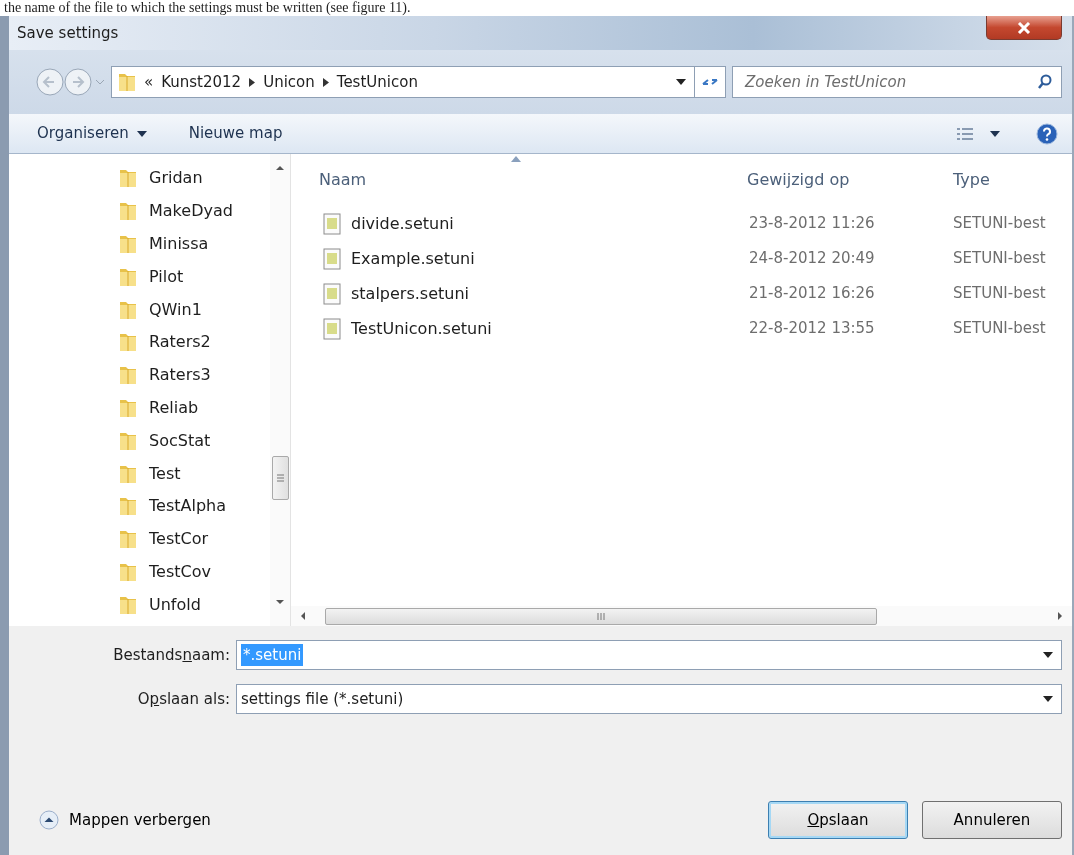 Image resolution: width=1074 pixels, height=855 pixels. I want to click on column-header: Naam, so click(519, 180).